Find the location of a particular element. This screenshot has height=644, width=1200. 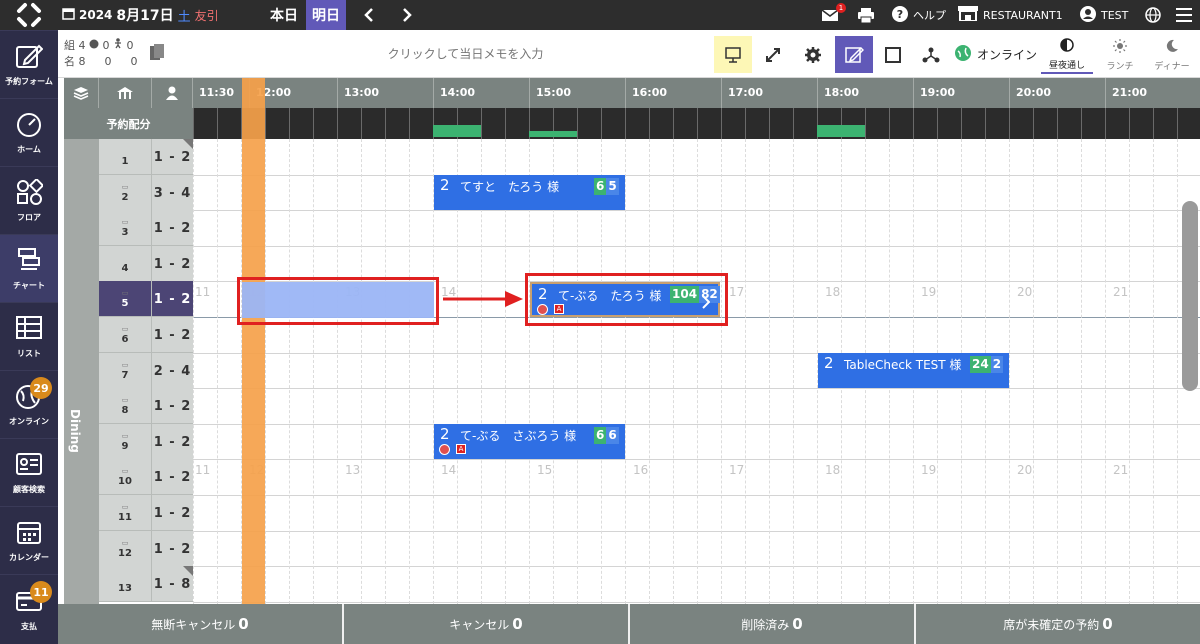

area-label: Dining is located at coordinates (75, 431).